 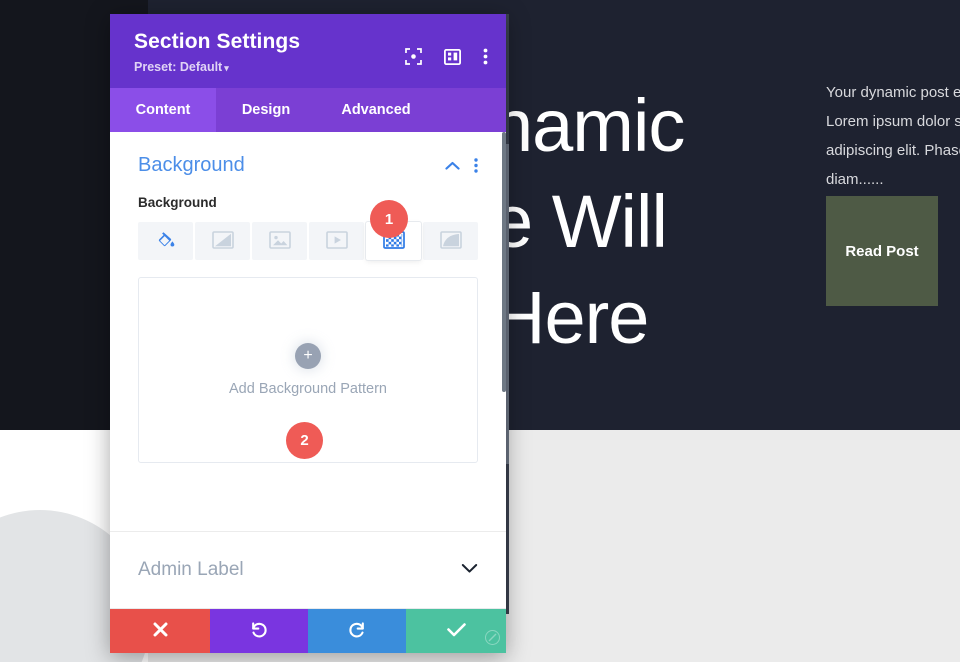 I want to click on tab-content: Content, so click(x=163, y=110).